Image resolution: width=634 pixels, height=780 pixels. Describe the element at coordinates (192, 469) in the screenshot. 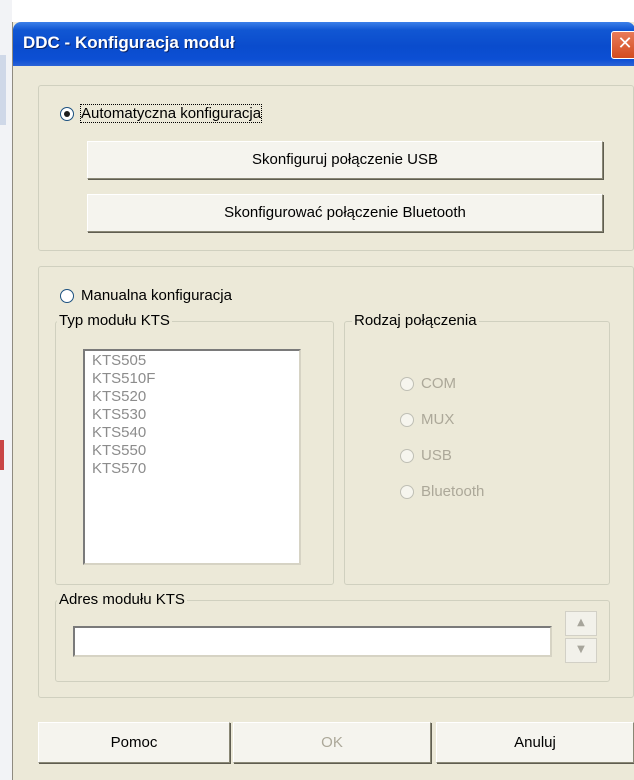

I see `list-item: KTS570` at that location.